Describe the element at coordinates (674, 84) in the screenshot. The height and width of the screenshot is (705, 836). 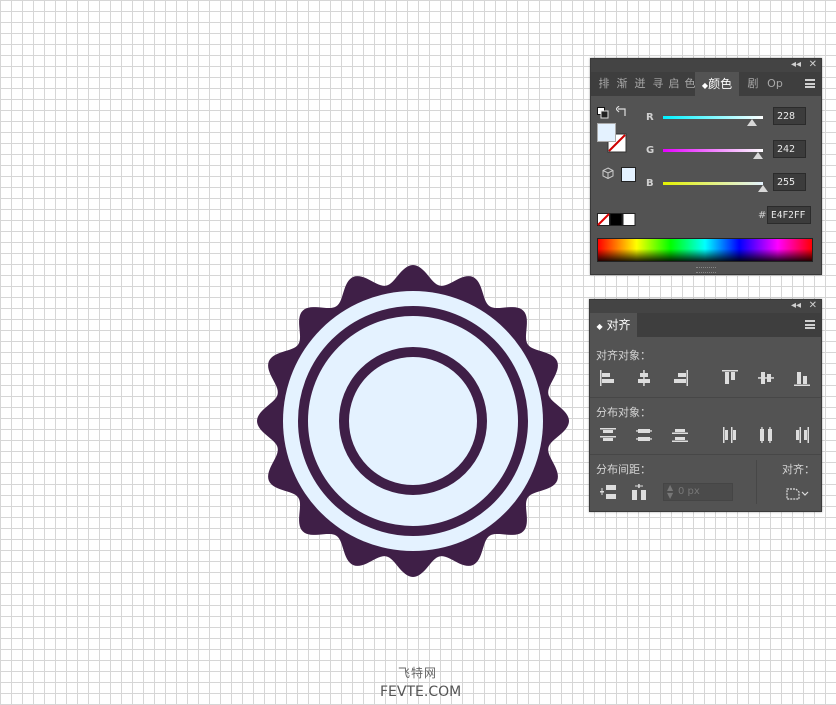
I see `tab-collapsed-5: 启` at that location.